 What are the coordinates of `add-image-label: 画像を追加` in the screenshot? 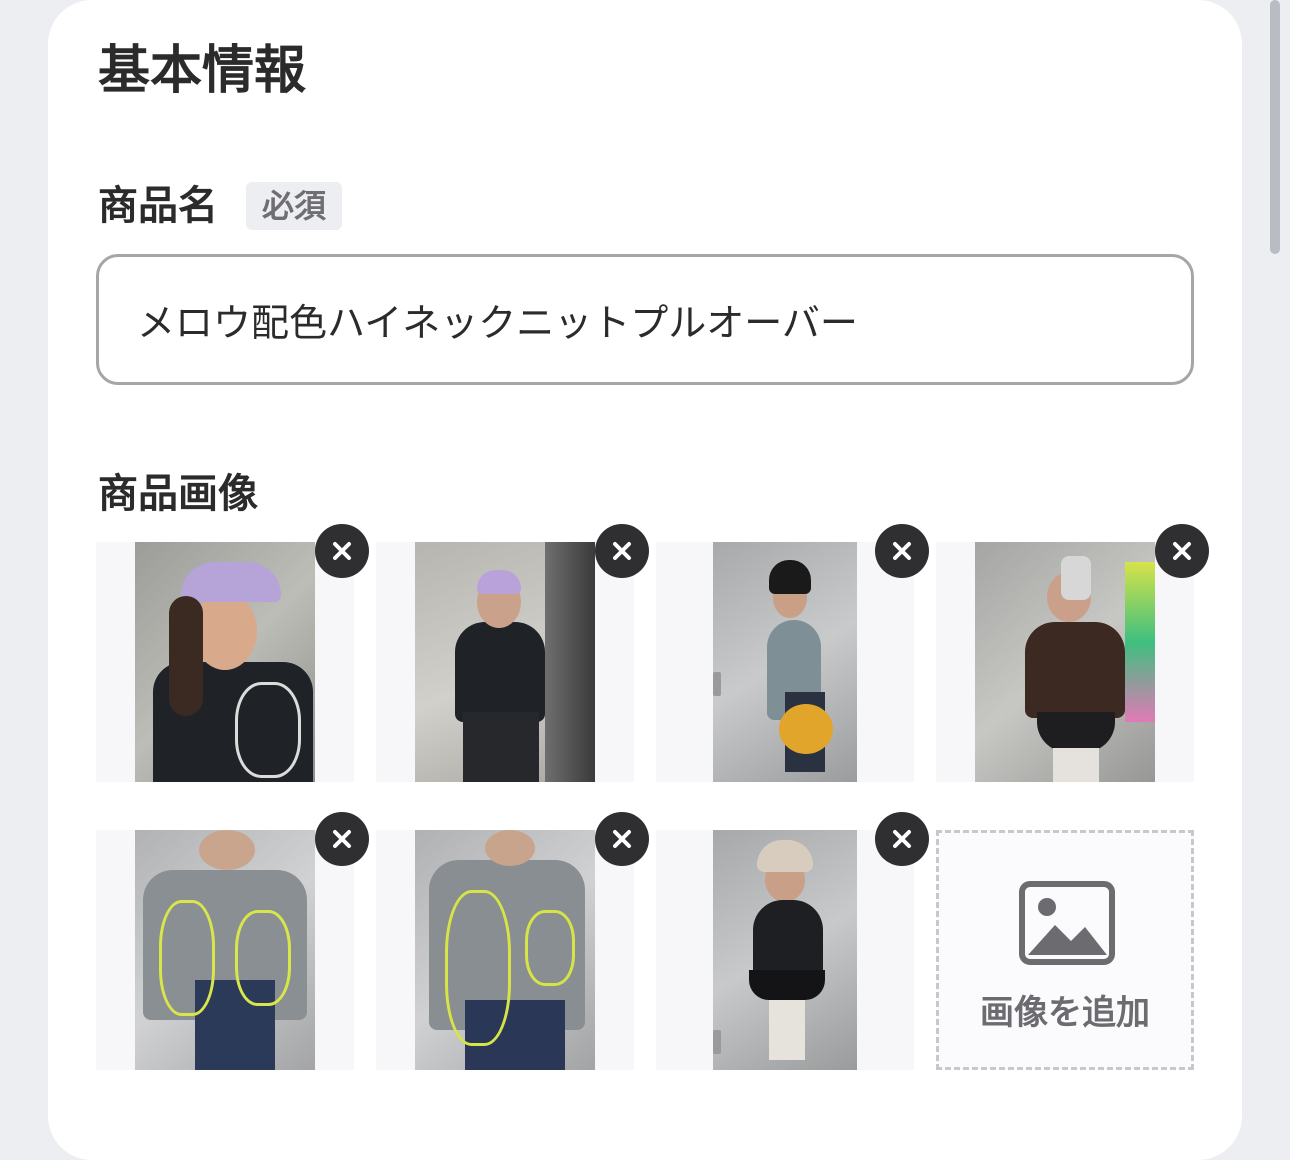 It's located at (1065, 1013).